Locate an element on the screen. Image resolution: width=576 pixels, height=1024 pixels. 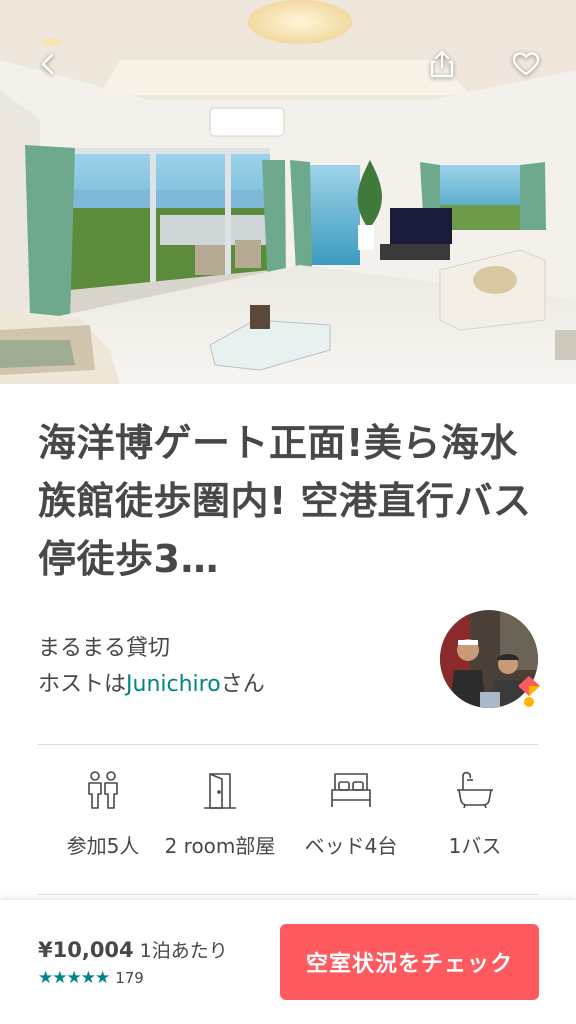
star-rating-icon: ★★★★★ is located at coordinates (74, 978).